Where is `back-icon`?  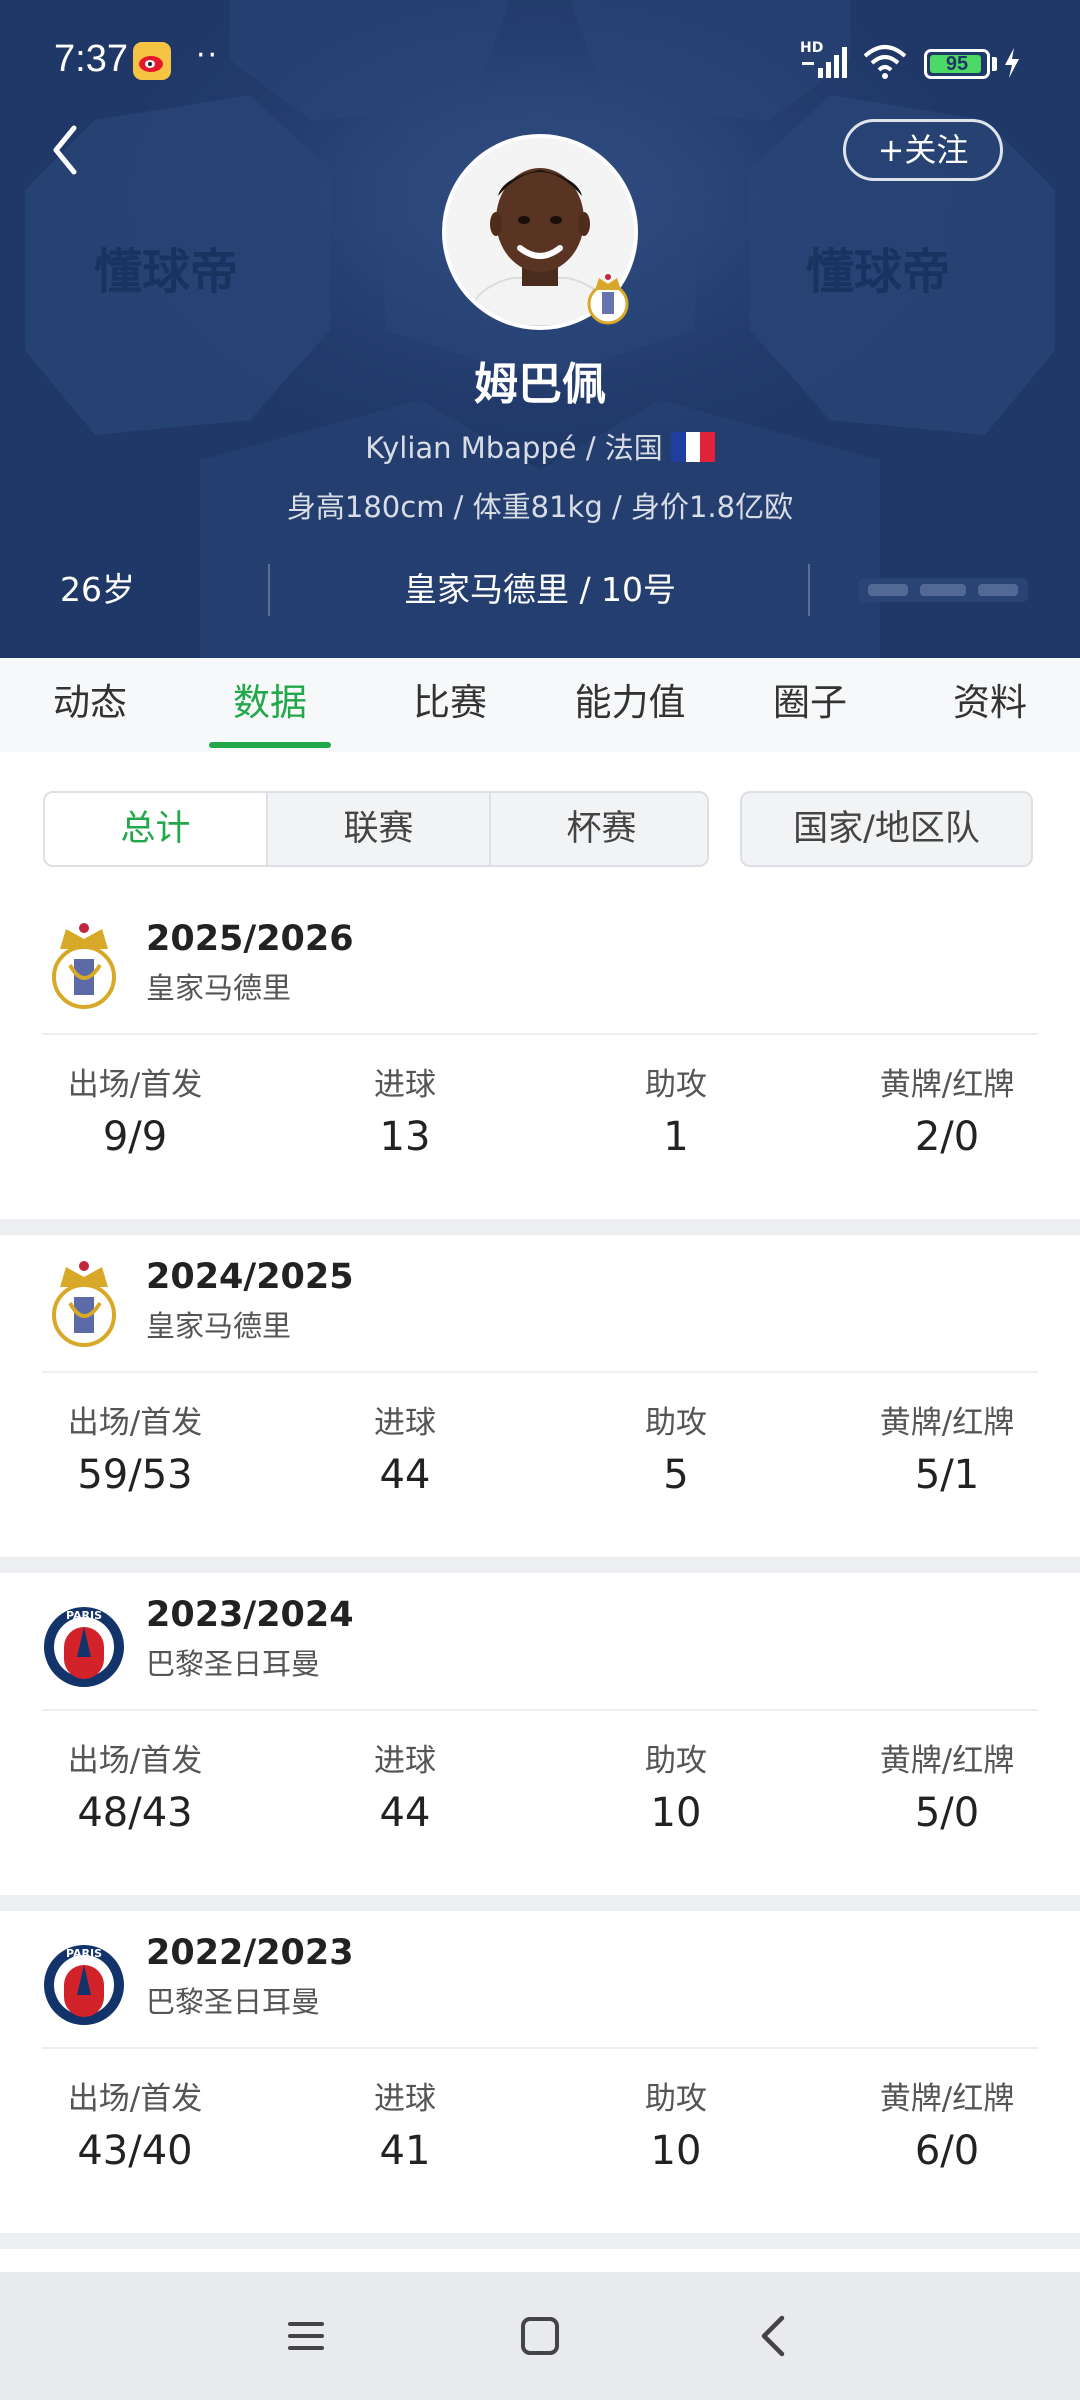
back-icon is located at coordinates (774, 2336).